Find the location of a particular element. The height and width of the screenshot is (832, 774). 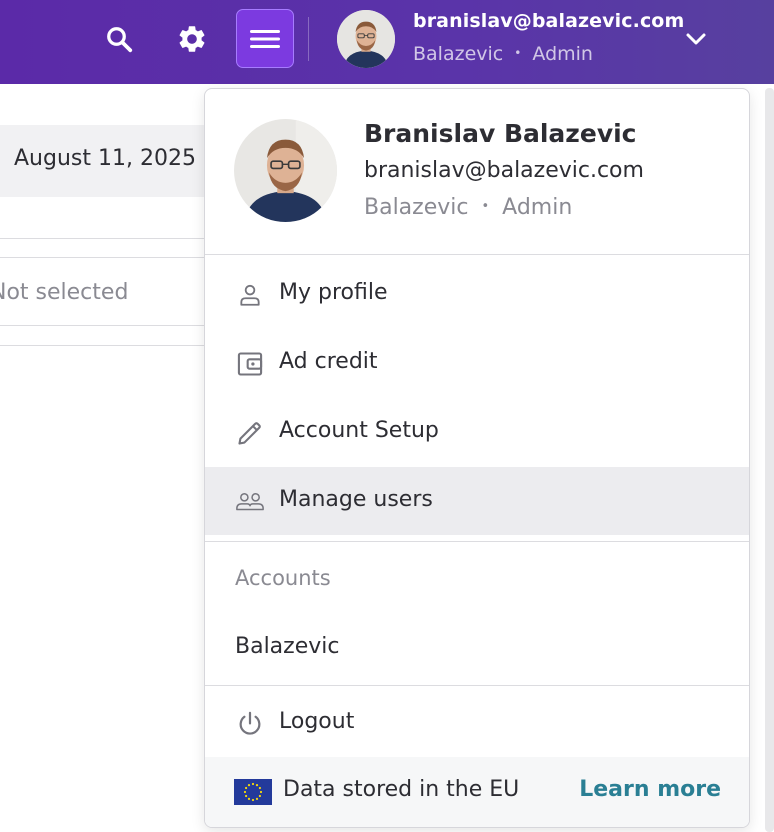

learn-more-link: Learn more is located at coordinates (650, 789).